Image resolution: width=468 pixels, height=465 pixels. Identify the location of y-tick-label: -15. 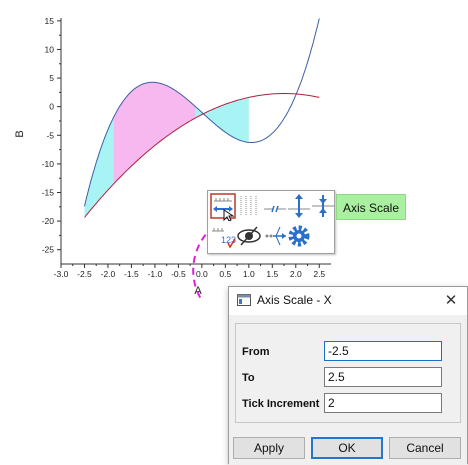
(48, 192).